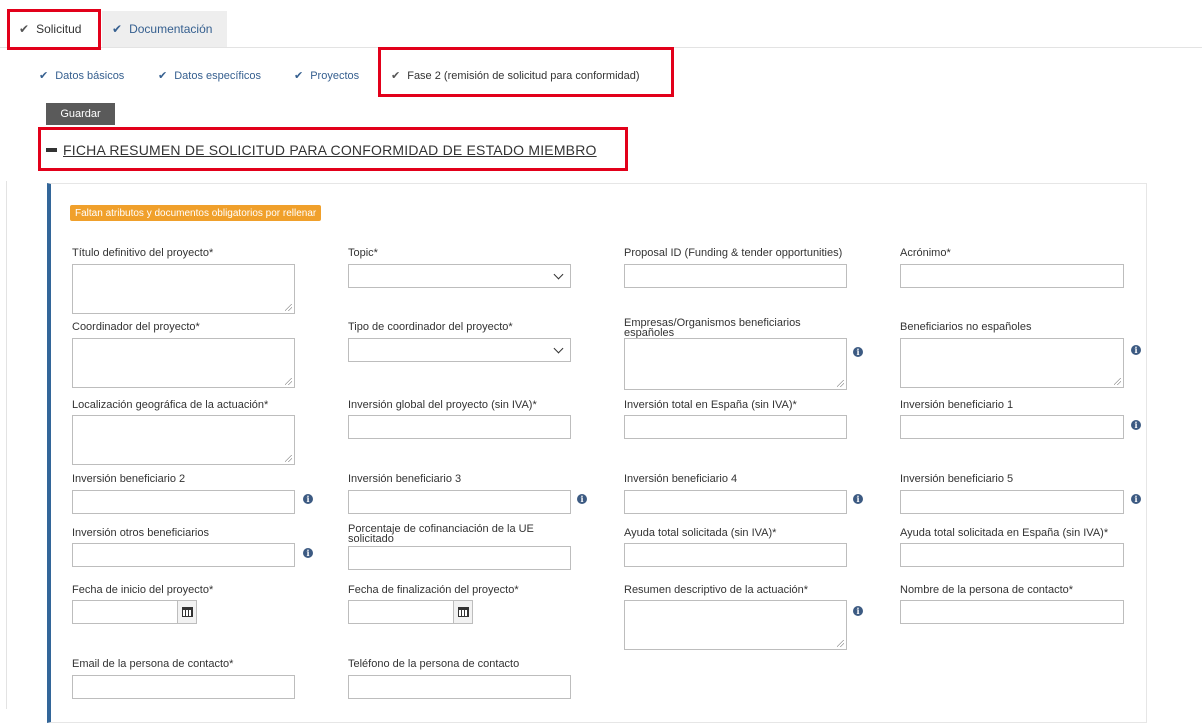 This screenshot has width=1202, height=723. Describe the element at coordinates (987, 590) in the screenshot. I see `field-label: Nombre de la persona de contacto*` at that location.